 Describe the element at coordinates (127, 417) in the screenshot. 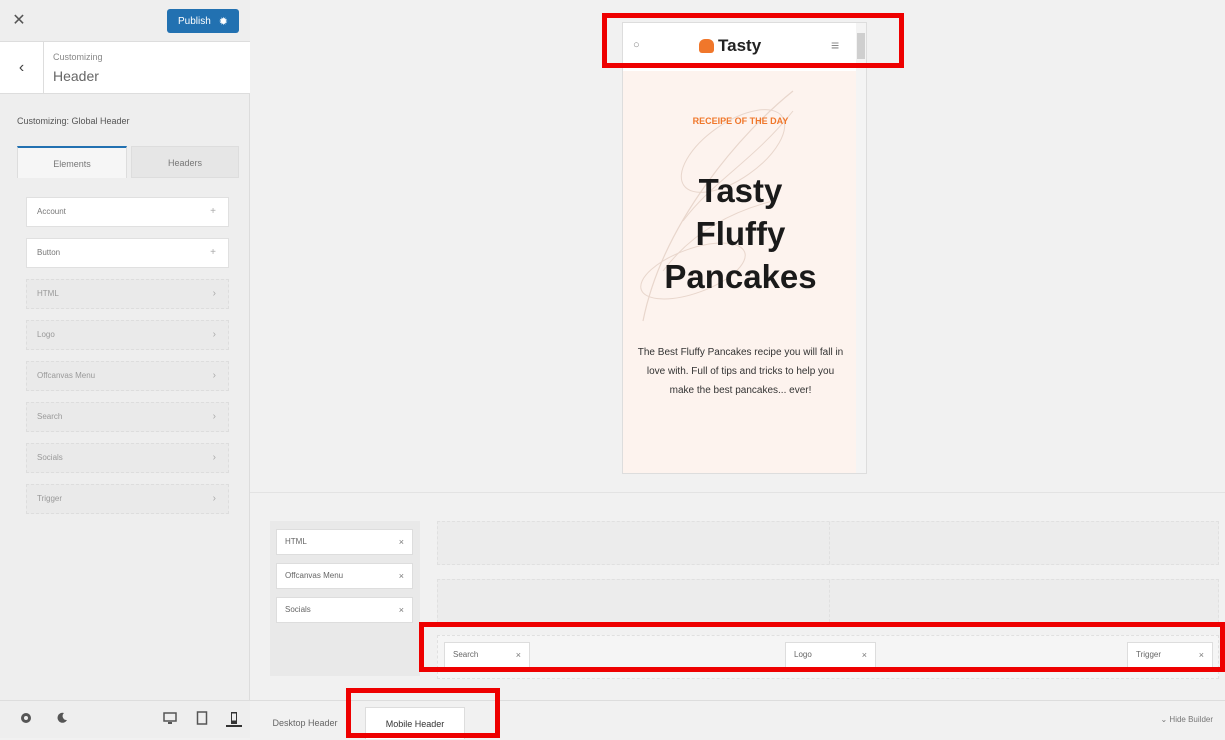

I see `element-item-search: Search ›` at that location.